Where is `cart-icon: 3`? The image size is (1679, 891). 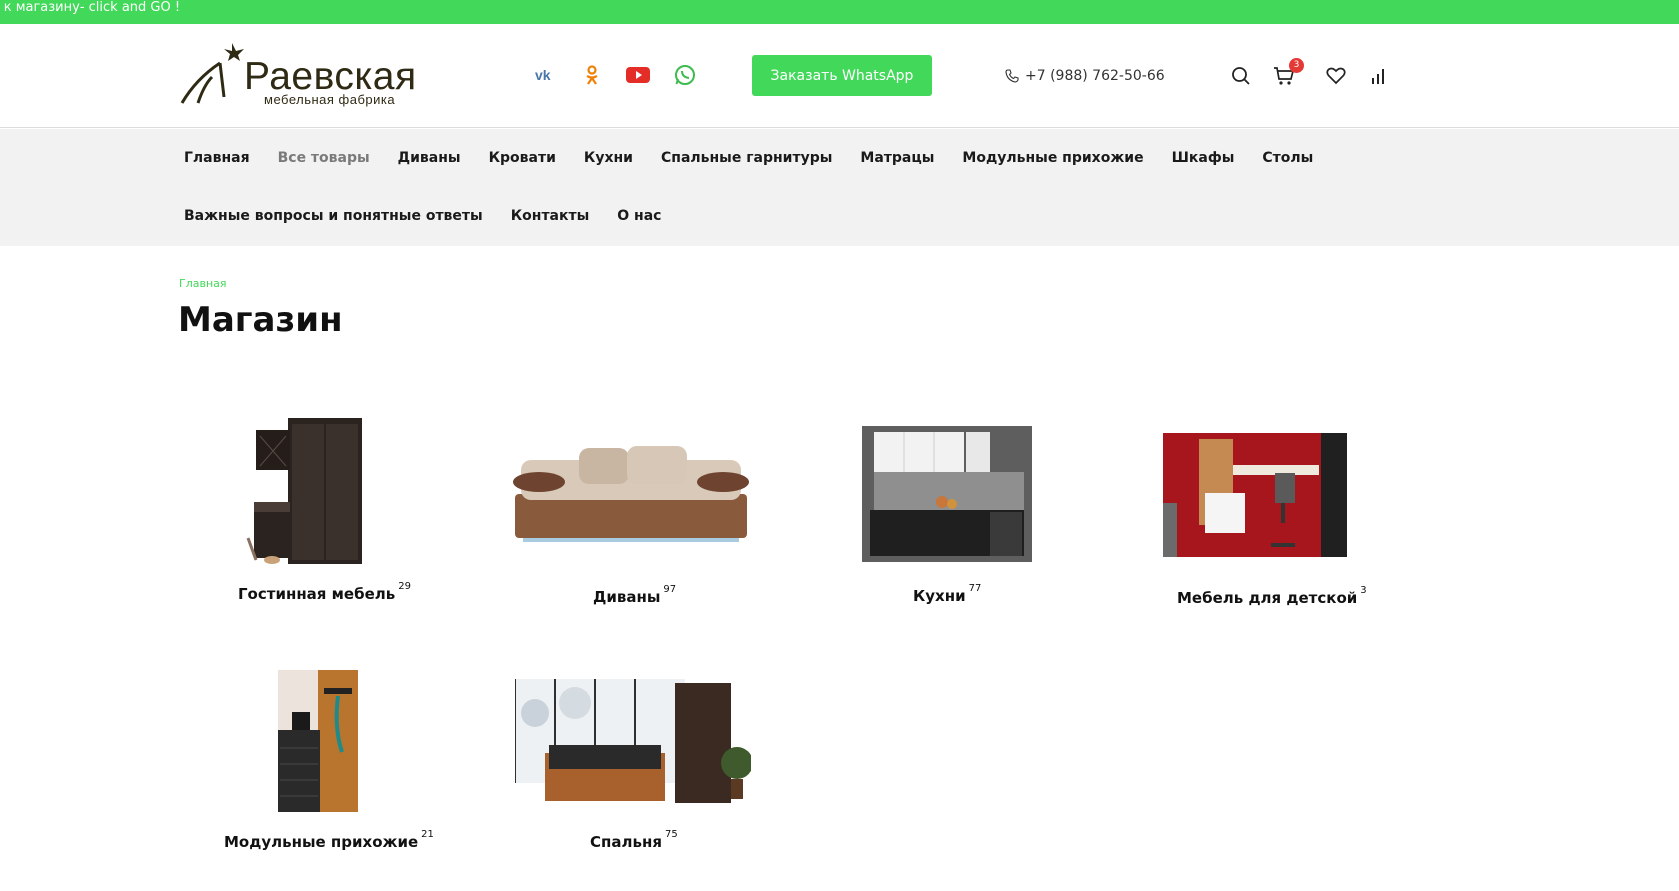
cart-icon: 3 is located at coordinates (1288, 73).